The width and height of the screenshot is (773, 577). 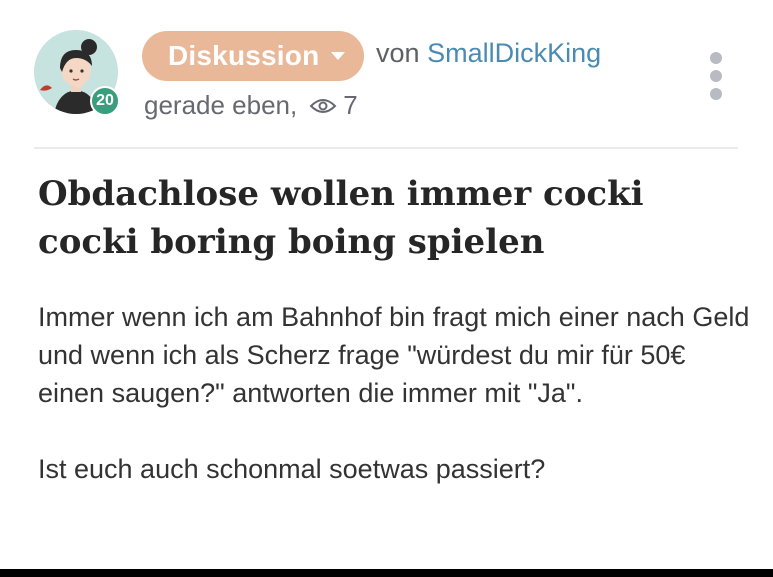 I want to click on avatar: 20, so click(x=78, y=74).